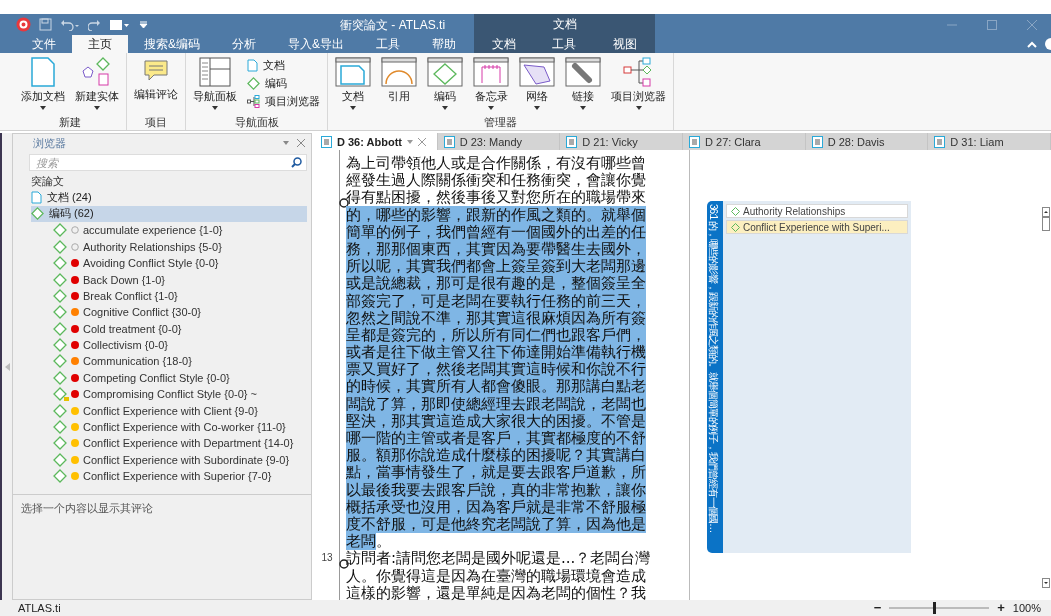 This screenshot has height=616, width=1051. What do you see at coordinates (130, 295) in the screenshot?
I see `code-label: Break Conflict {1-0}` at bounding box center [130, 295].